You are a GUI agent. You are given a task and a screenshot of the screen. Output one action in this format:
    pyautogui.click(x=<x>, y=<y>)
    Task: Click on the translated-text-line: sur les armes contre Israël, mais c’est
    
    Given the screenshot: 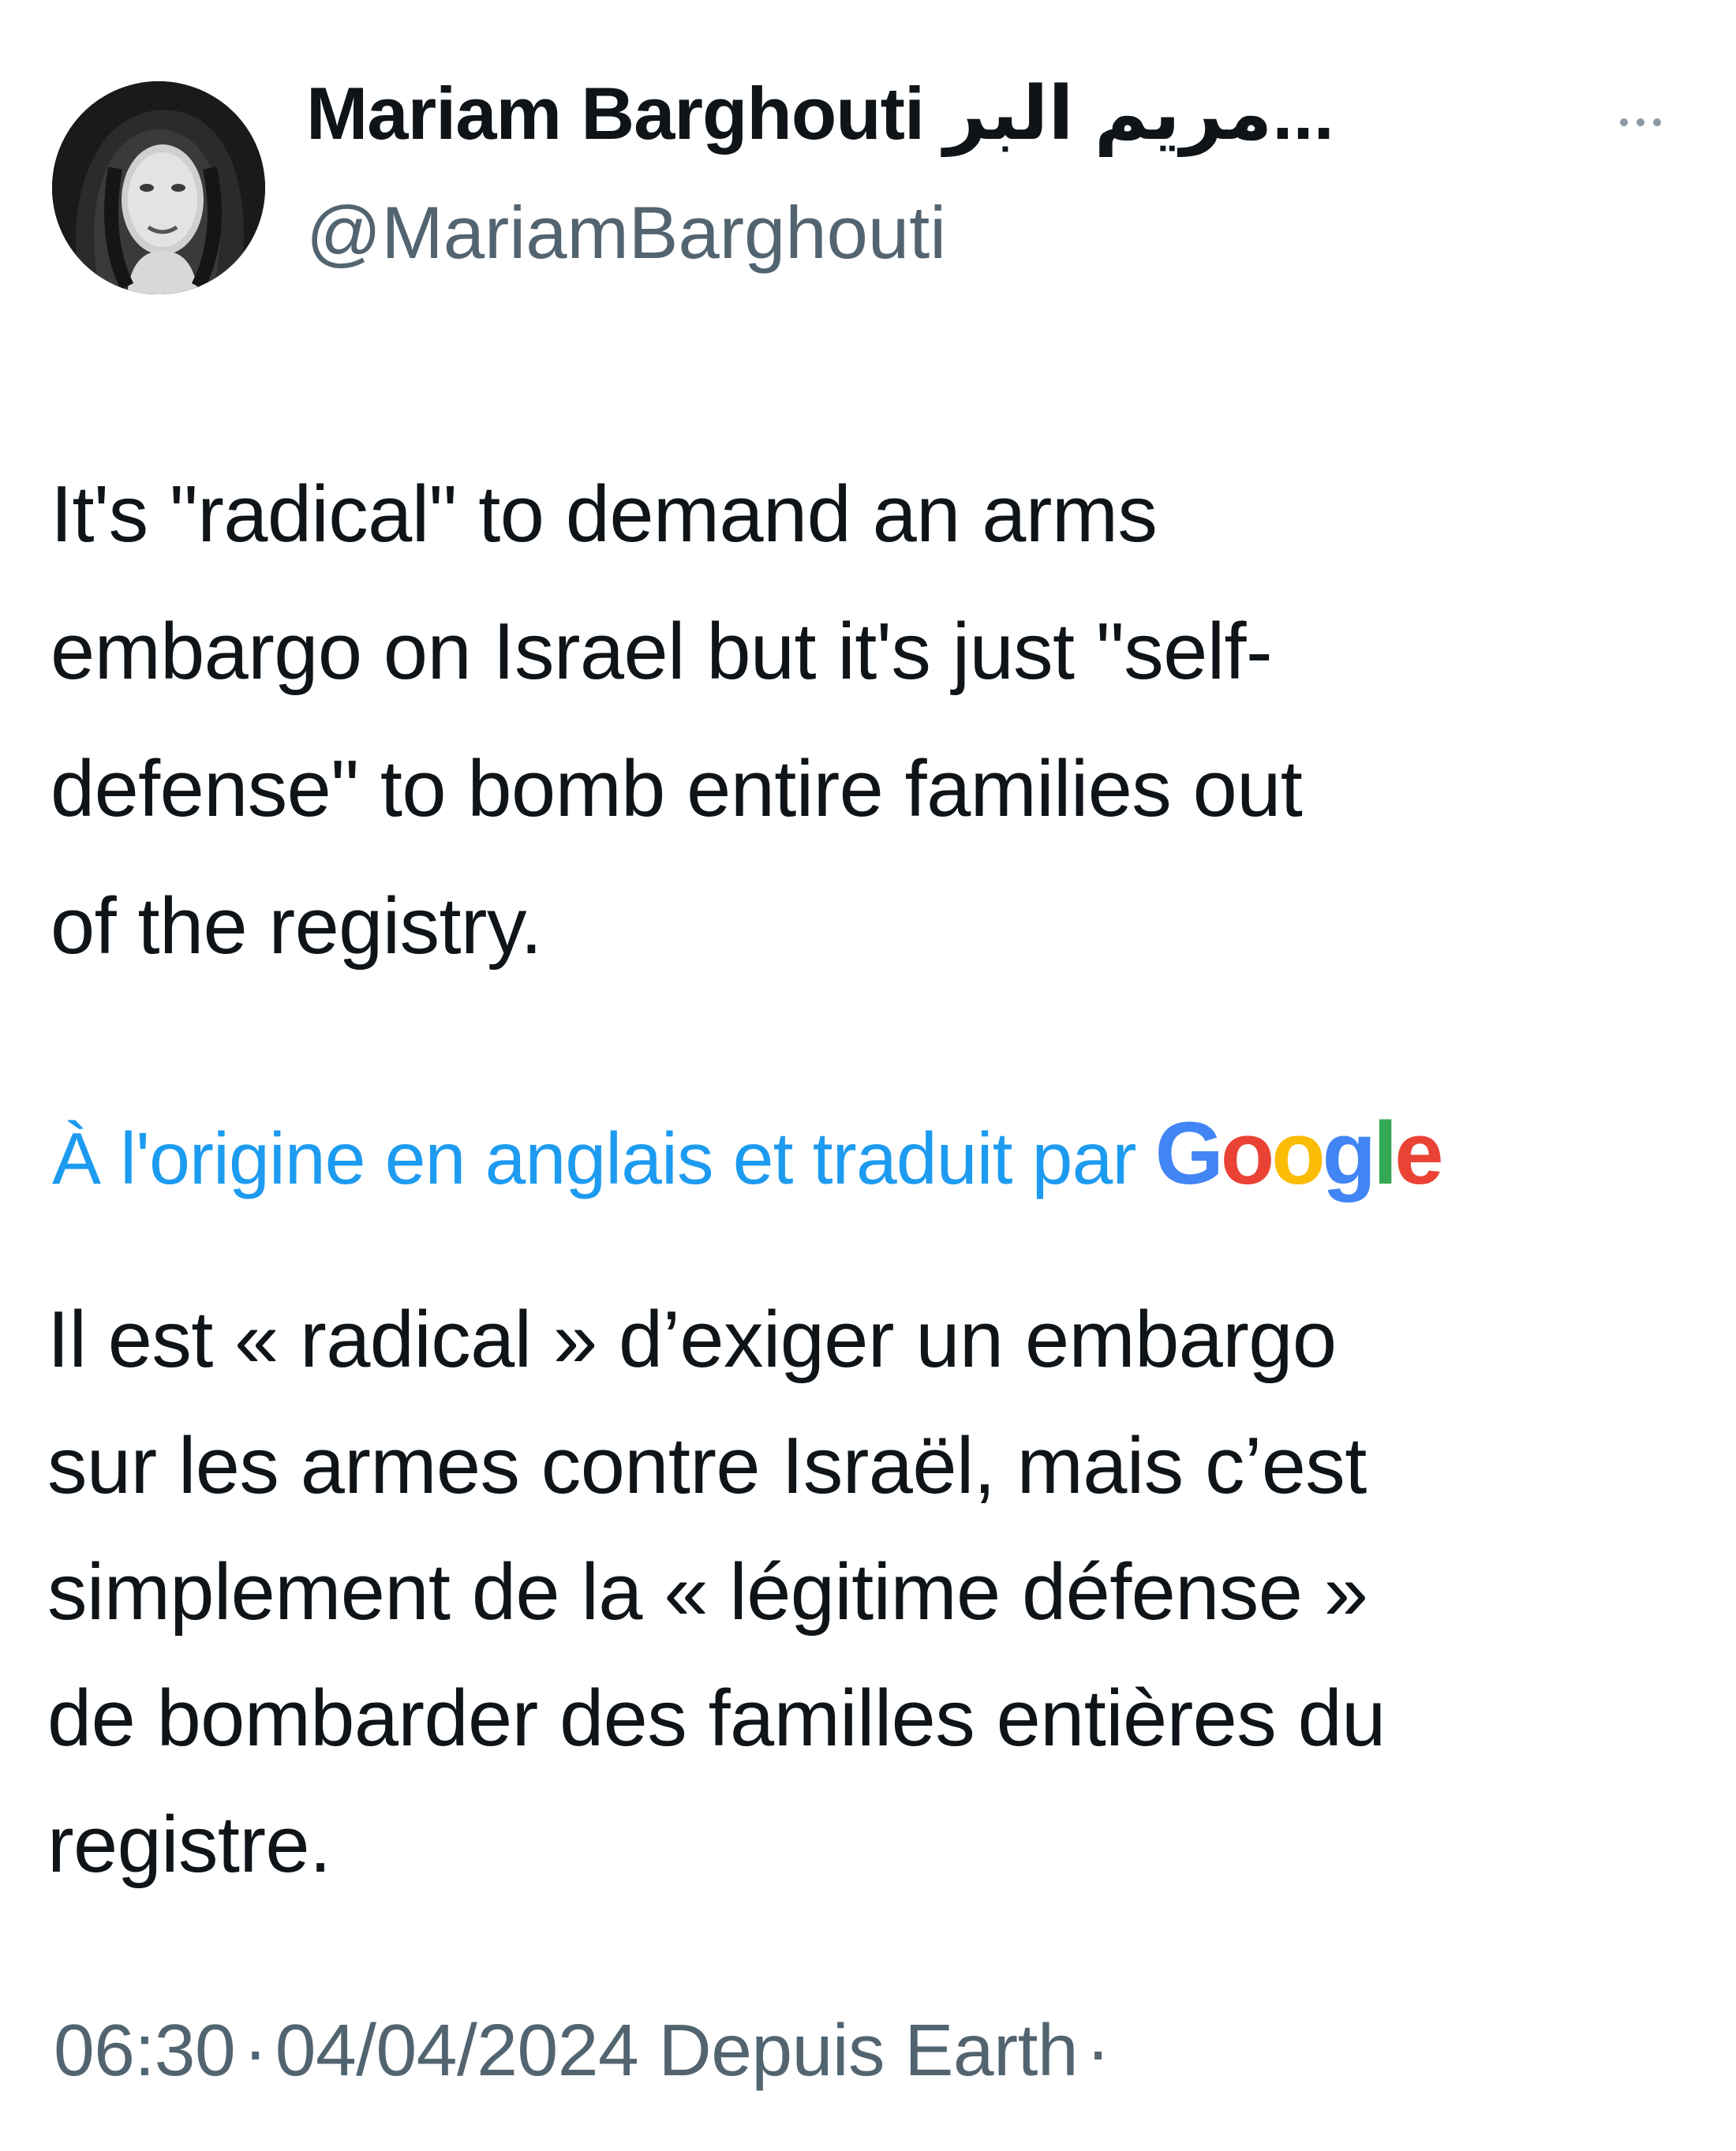 What is the action you would take?
    pyautogui.click(x=707, y=1466)
    